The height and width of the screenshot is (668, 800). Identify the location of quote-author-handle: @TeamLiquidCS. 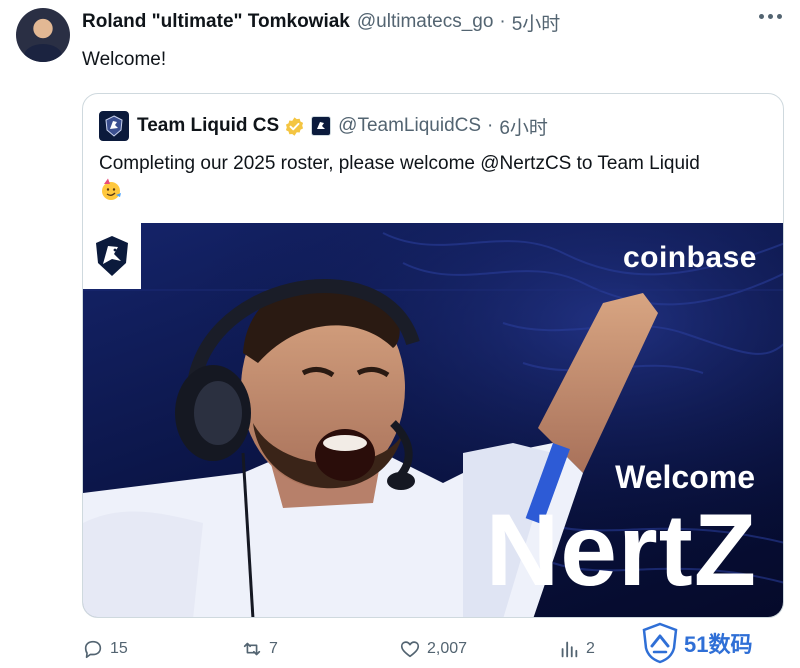
(409, 126).